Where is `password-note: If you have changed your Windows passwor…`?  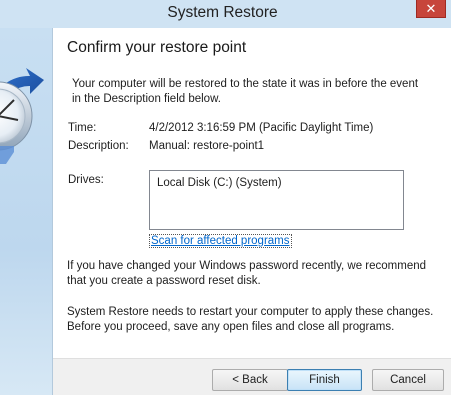 password-note: If you have changed your Windows passwor… is located at coordinates (252, 274).